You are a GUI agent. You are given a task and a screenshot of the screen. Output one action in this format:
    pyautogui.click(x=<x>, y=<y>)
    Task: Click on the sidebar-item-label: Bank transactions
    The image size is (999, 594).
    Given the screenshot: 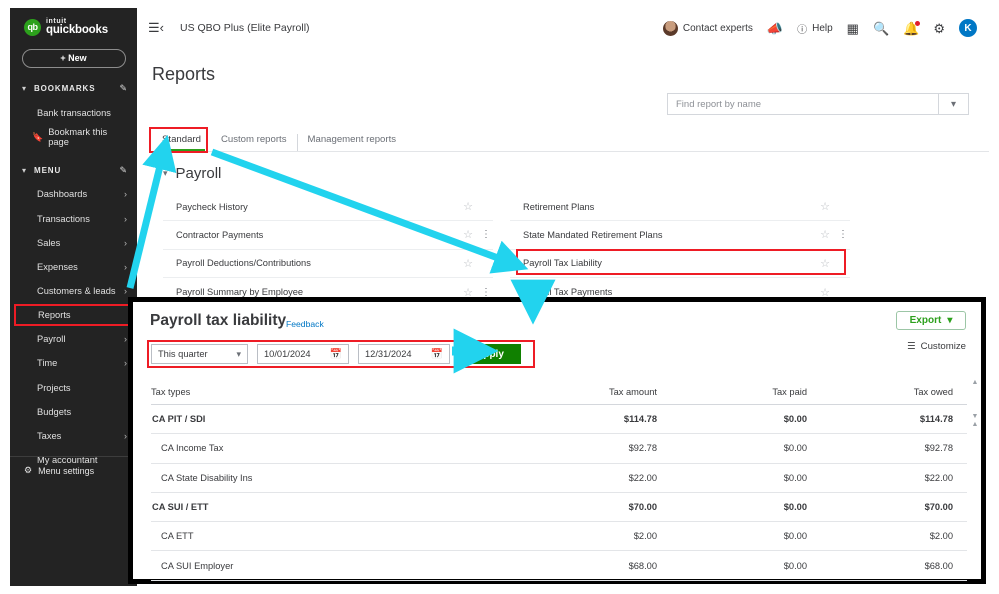 What is the action you would take?
    pyautogui.click(x=74, y=112)
    